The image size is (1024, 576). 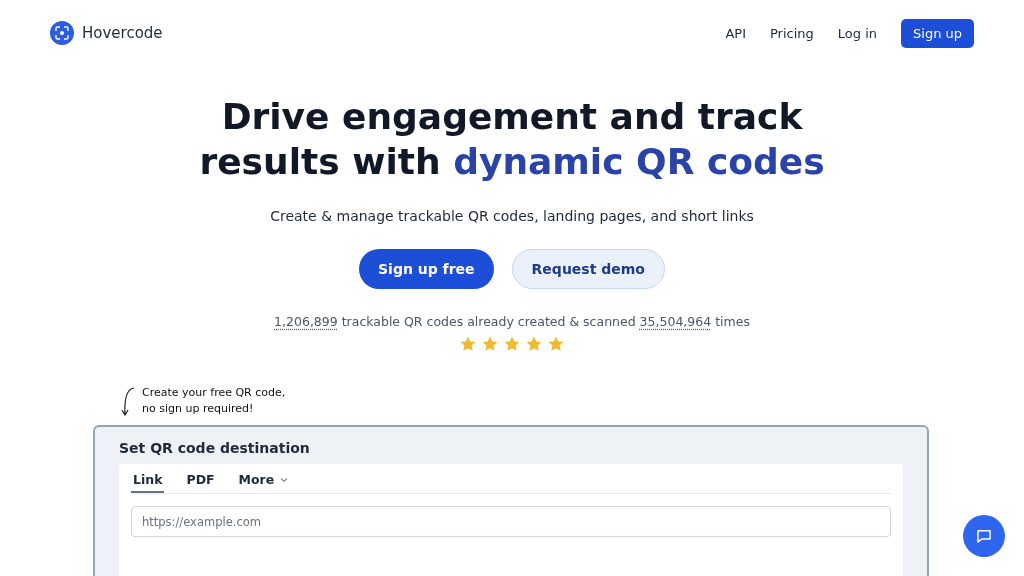 What do you see at coordinates (284, 479) in the screenshot?
I see `chevron-down-icon` at bounding box center [284, 479].